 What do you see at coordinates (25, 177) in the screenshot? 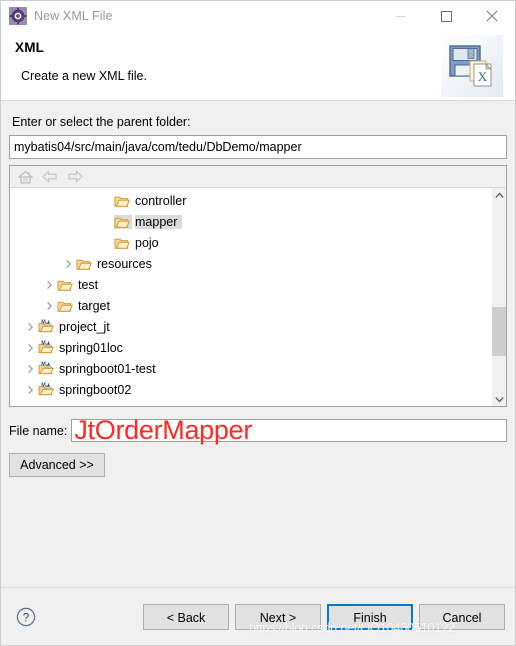
I see `home-icon` at bounding box center [25, 177].